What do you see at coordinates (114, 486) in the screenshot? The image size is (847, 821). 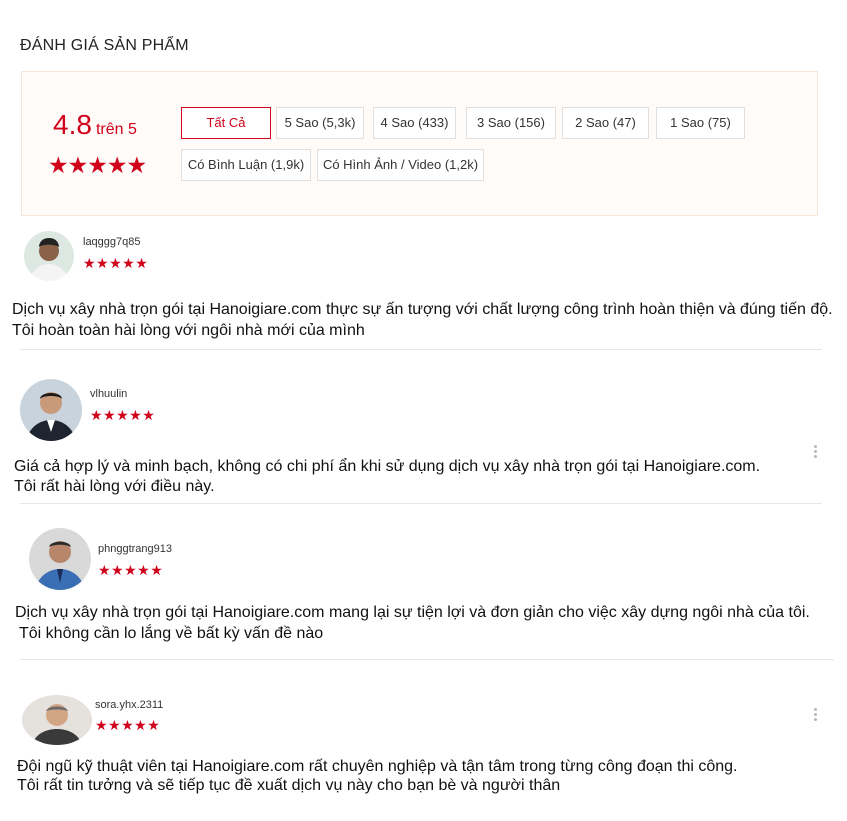 I see `review-text-line: Tôi rất hài lòng với điều này.` at bounding box center [114, 486].